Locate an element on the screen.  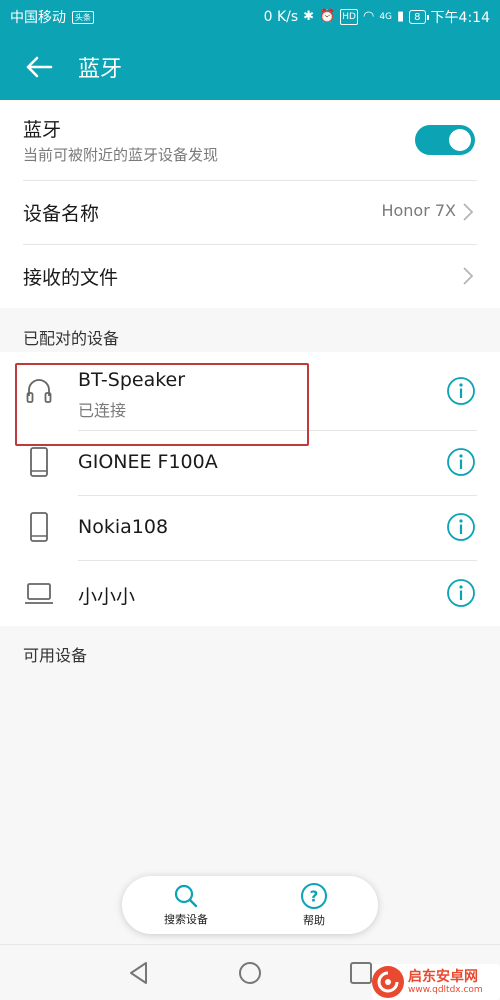
watermark: 启东安卓网 www.qdltdx.com is located at coordinates (436, 982).